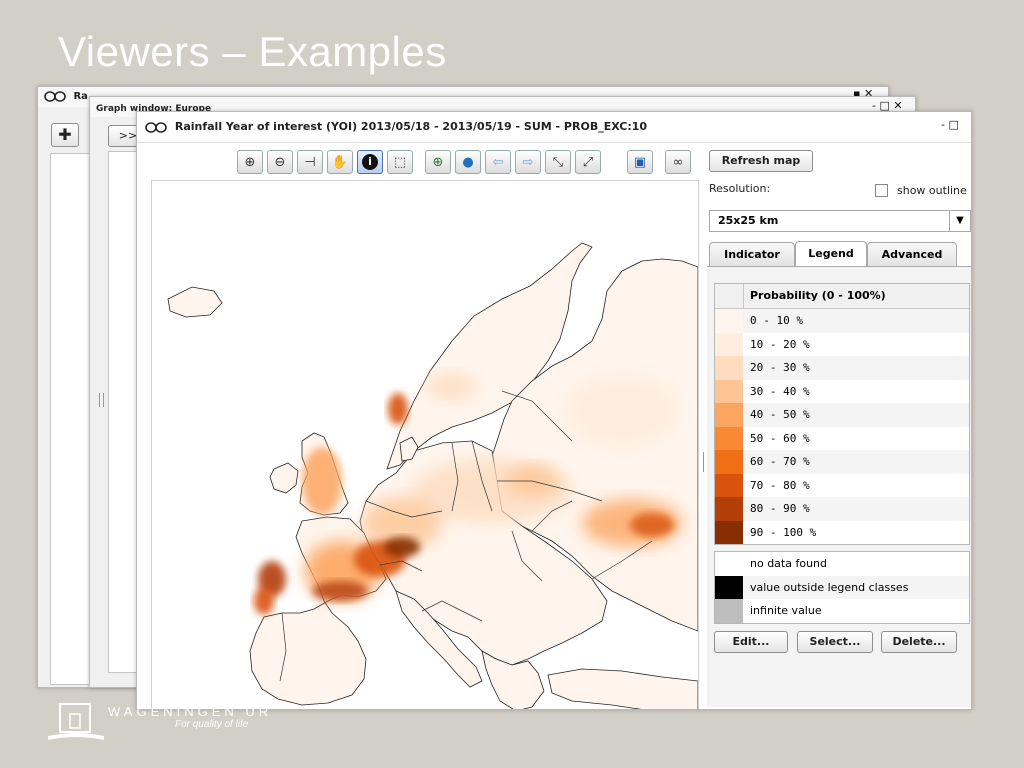 This screenshot has width=1024, height=768. What do you see at coordinates (748, 220) in the screenshot?
I see `resolution-value: 25x25 km` at bounding box center [748, 220].